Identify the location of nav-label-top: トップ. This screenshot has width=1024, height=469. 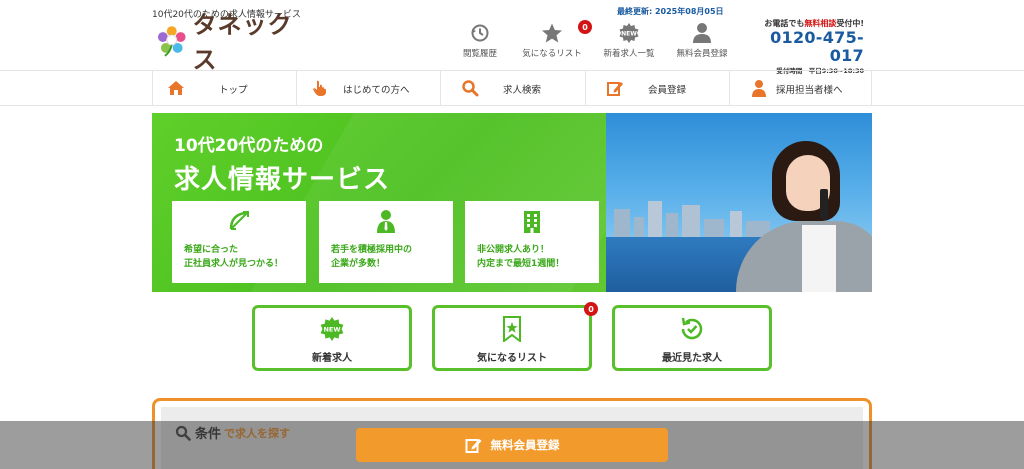
(233, 90).